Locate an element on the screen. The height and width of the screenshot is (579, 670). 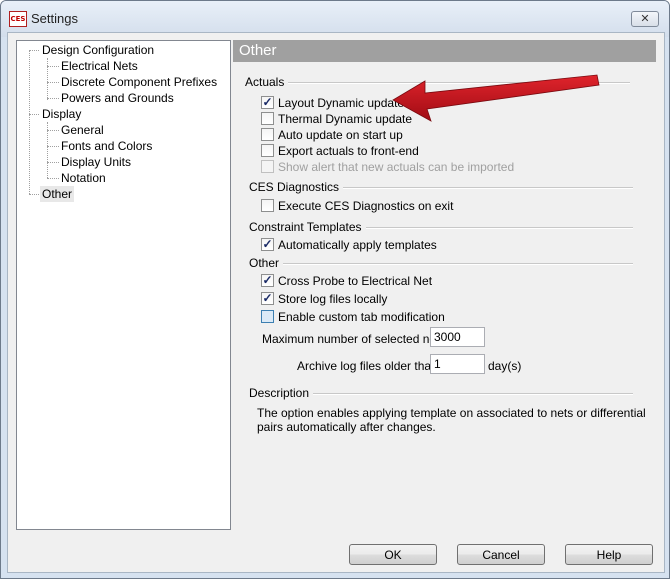
group-label-ces-diagnostics: CES Diagnostics is located at coordinates (296, 187).